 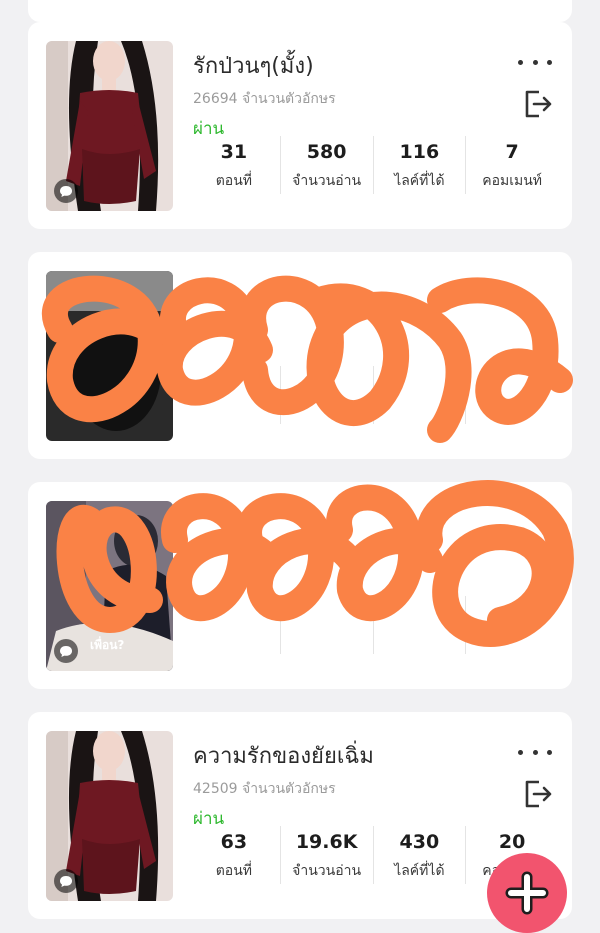 What do you see at coordinates (512, 842) in the screenshot?
I see `stat-value: 20` at bounding box center [512, 842].